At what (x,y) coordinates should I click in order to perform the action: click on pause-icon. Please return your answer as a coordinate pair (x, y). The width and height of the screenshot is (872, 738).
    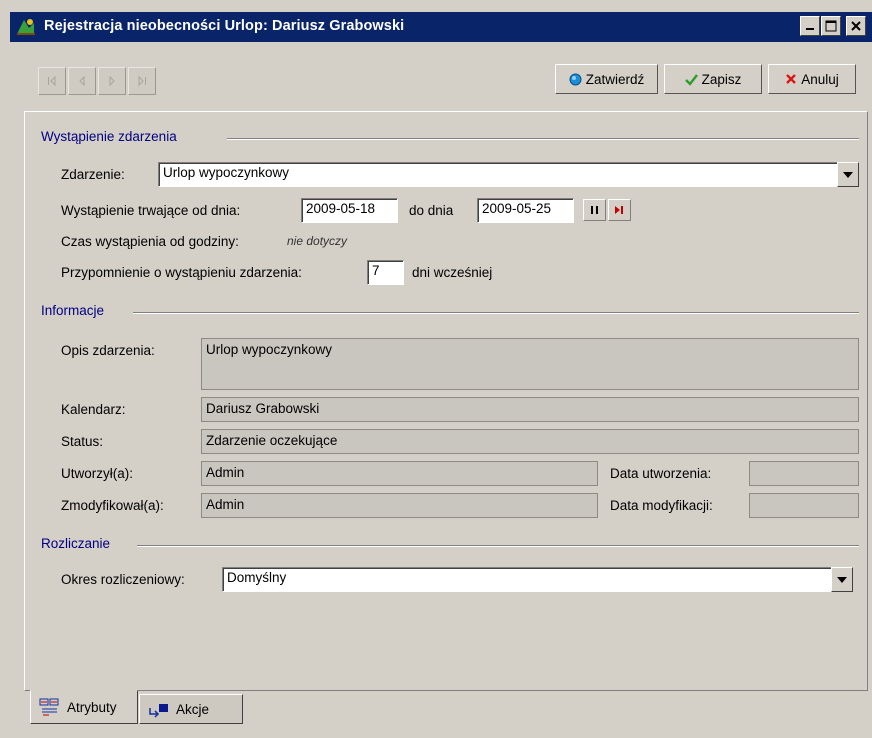
    Looking at the image, I should click on (594, 210).